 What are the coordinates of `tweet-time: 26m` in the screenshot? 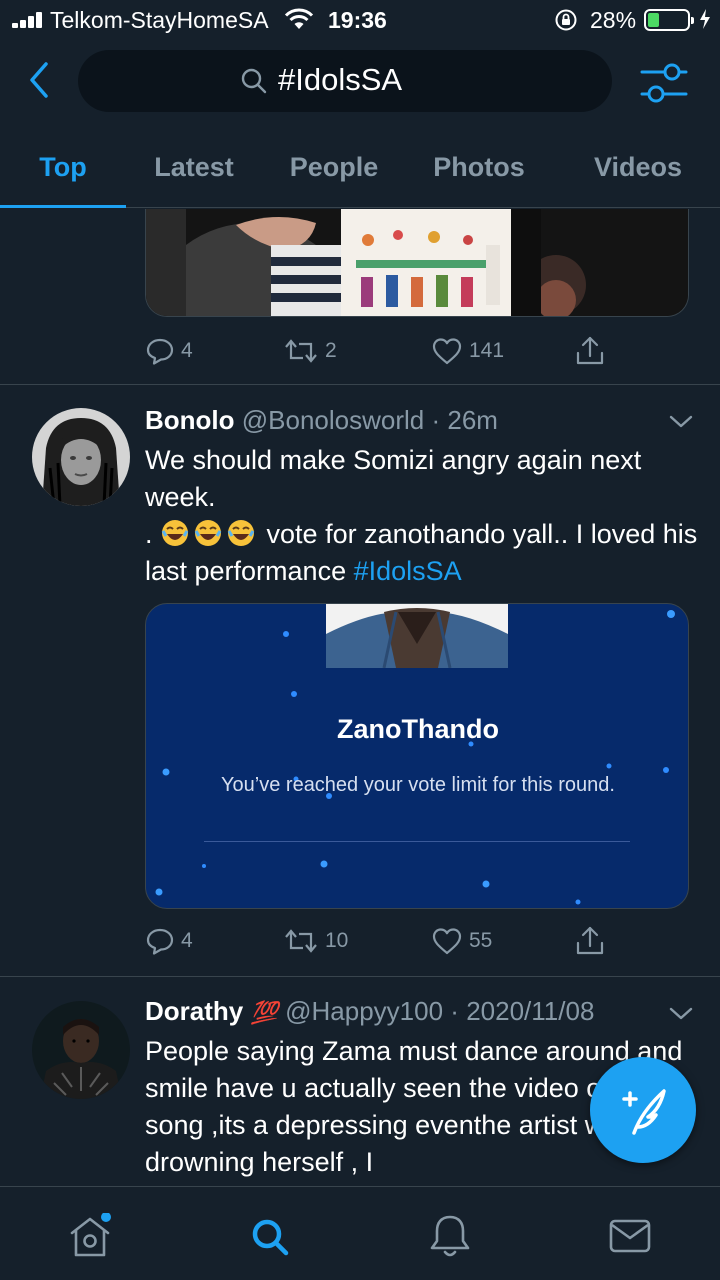 It's located at (472, 420).